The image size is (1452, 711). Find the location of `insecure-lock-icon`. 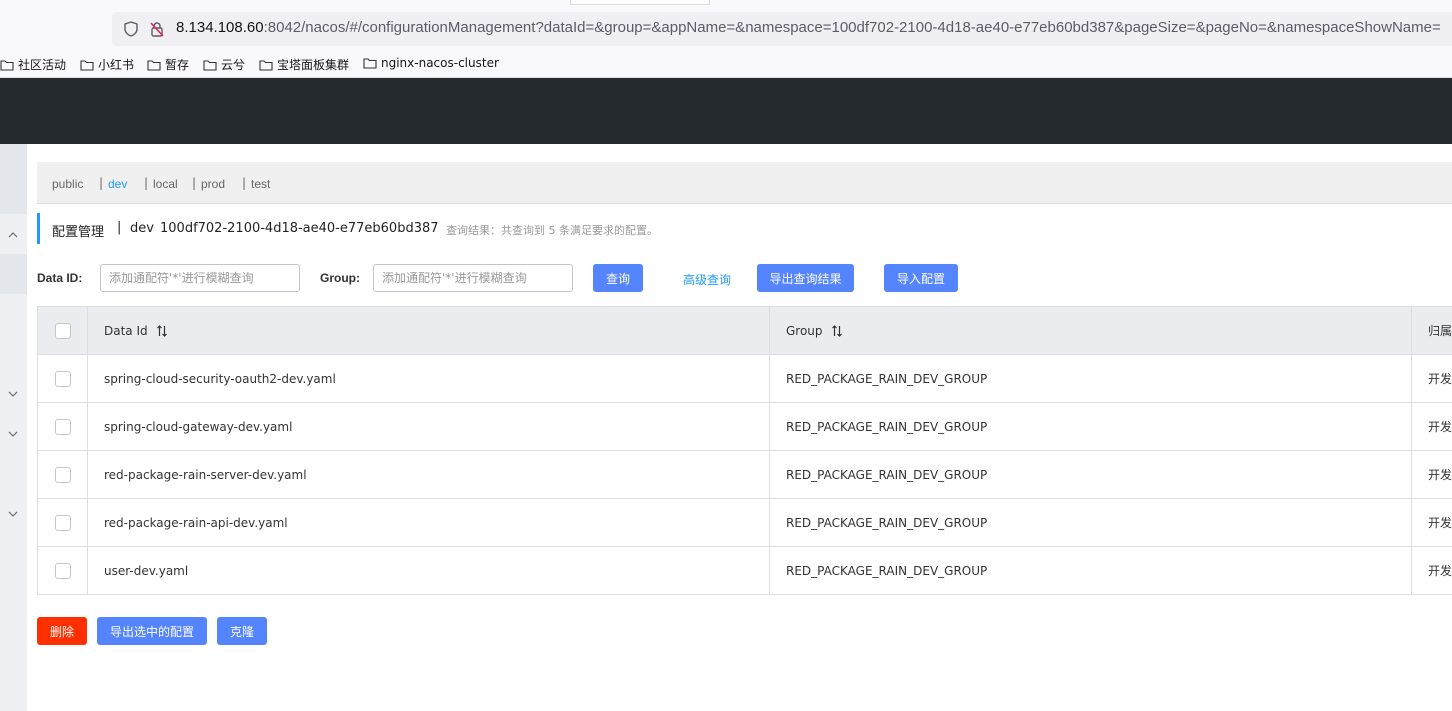

insecure-lock-icon is located at coordinates (157, 29).